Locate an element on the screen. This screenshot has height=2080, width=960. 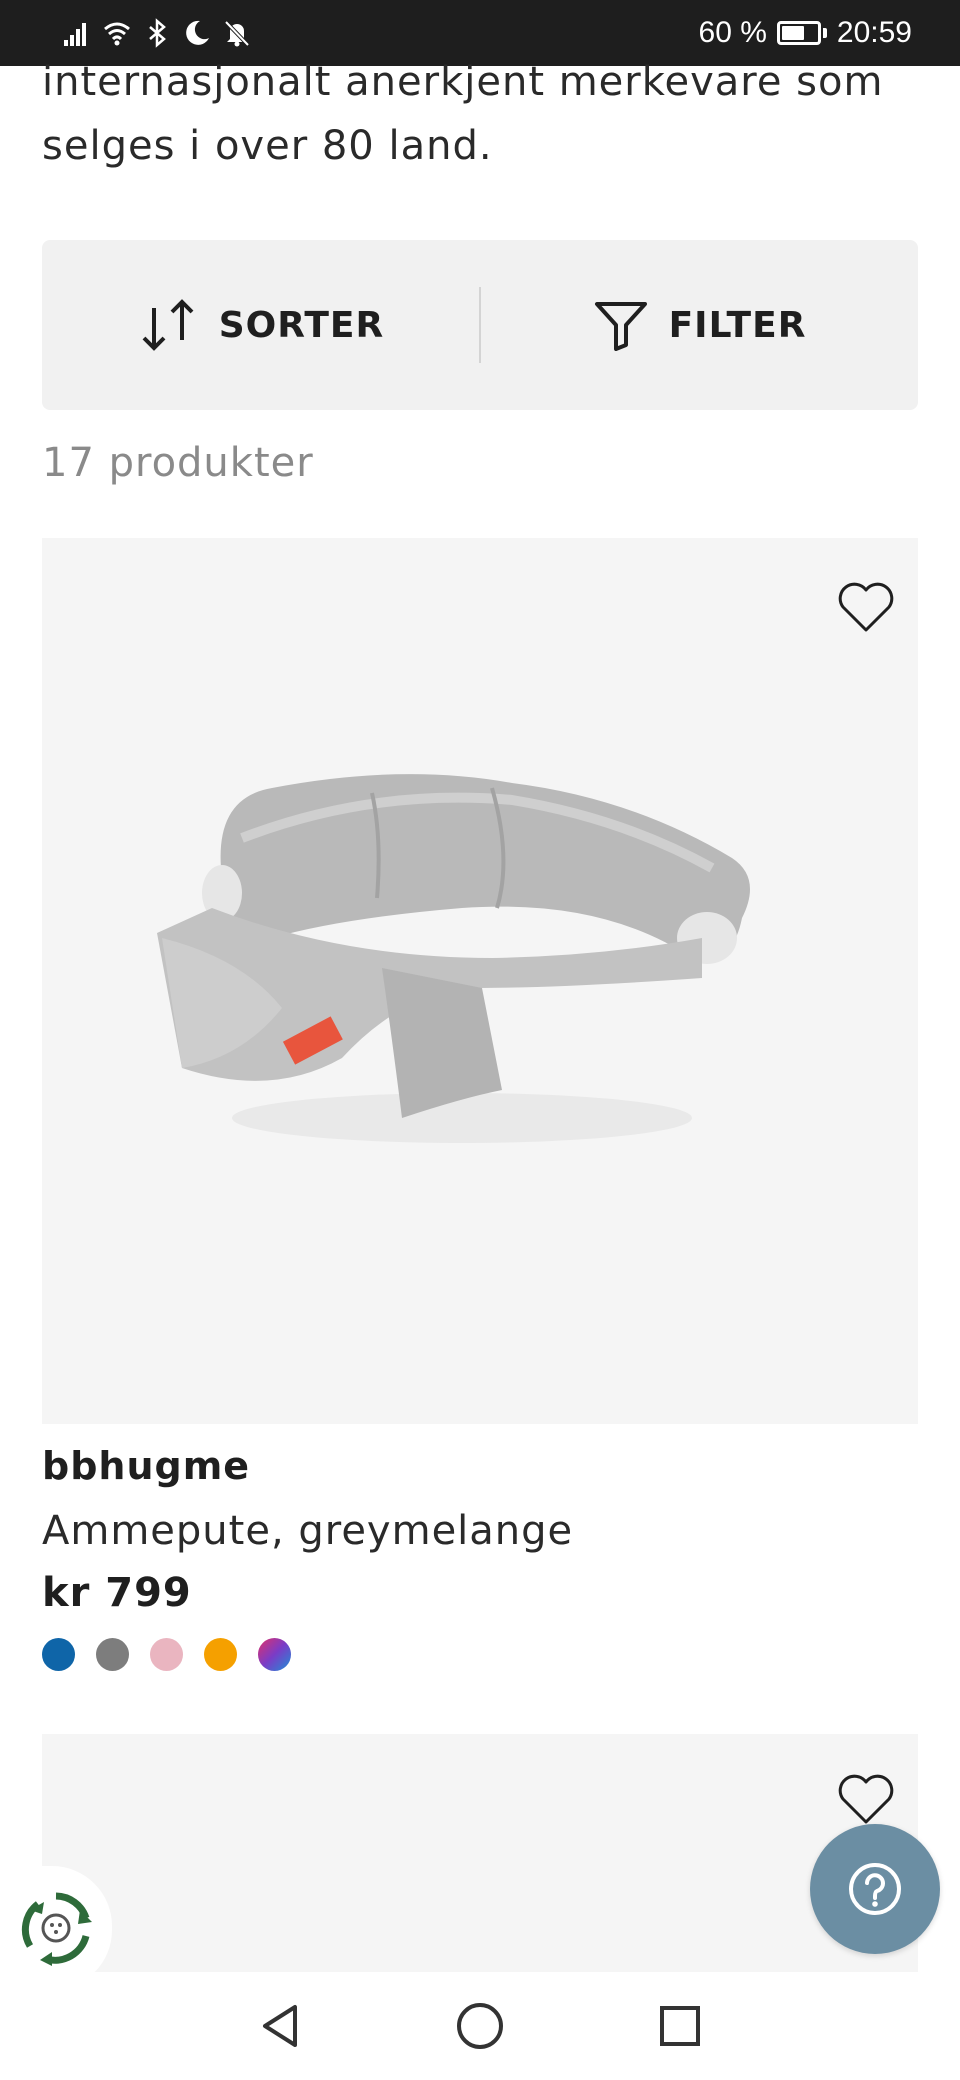
back-button is located at coordinates (280, 2026).